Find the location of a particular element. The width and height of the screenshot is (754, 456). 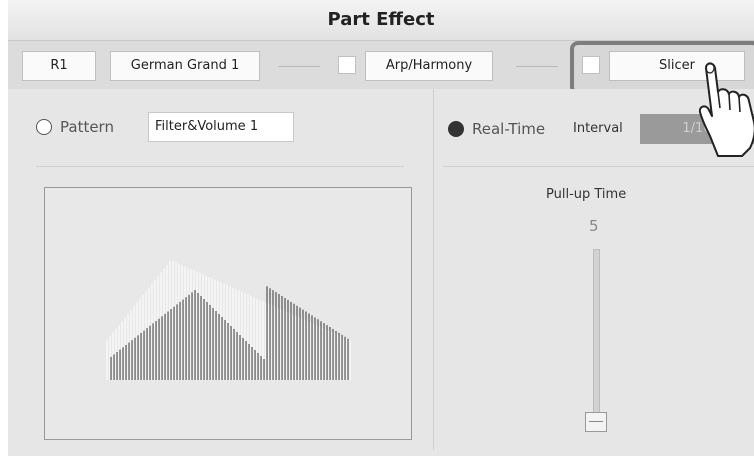

page-title: Part Effect is located at coordinates (381, 19).